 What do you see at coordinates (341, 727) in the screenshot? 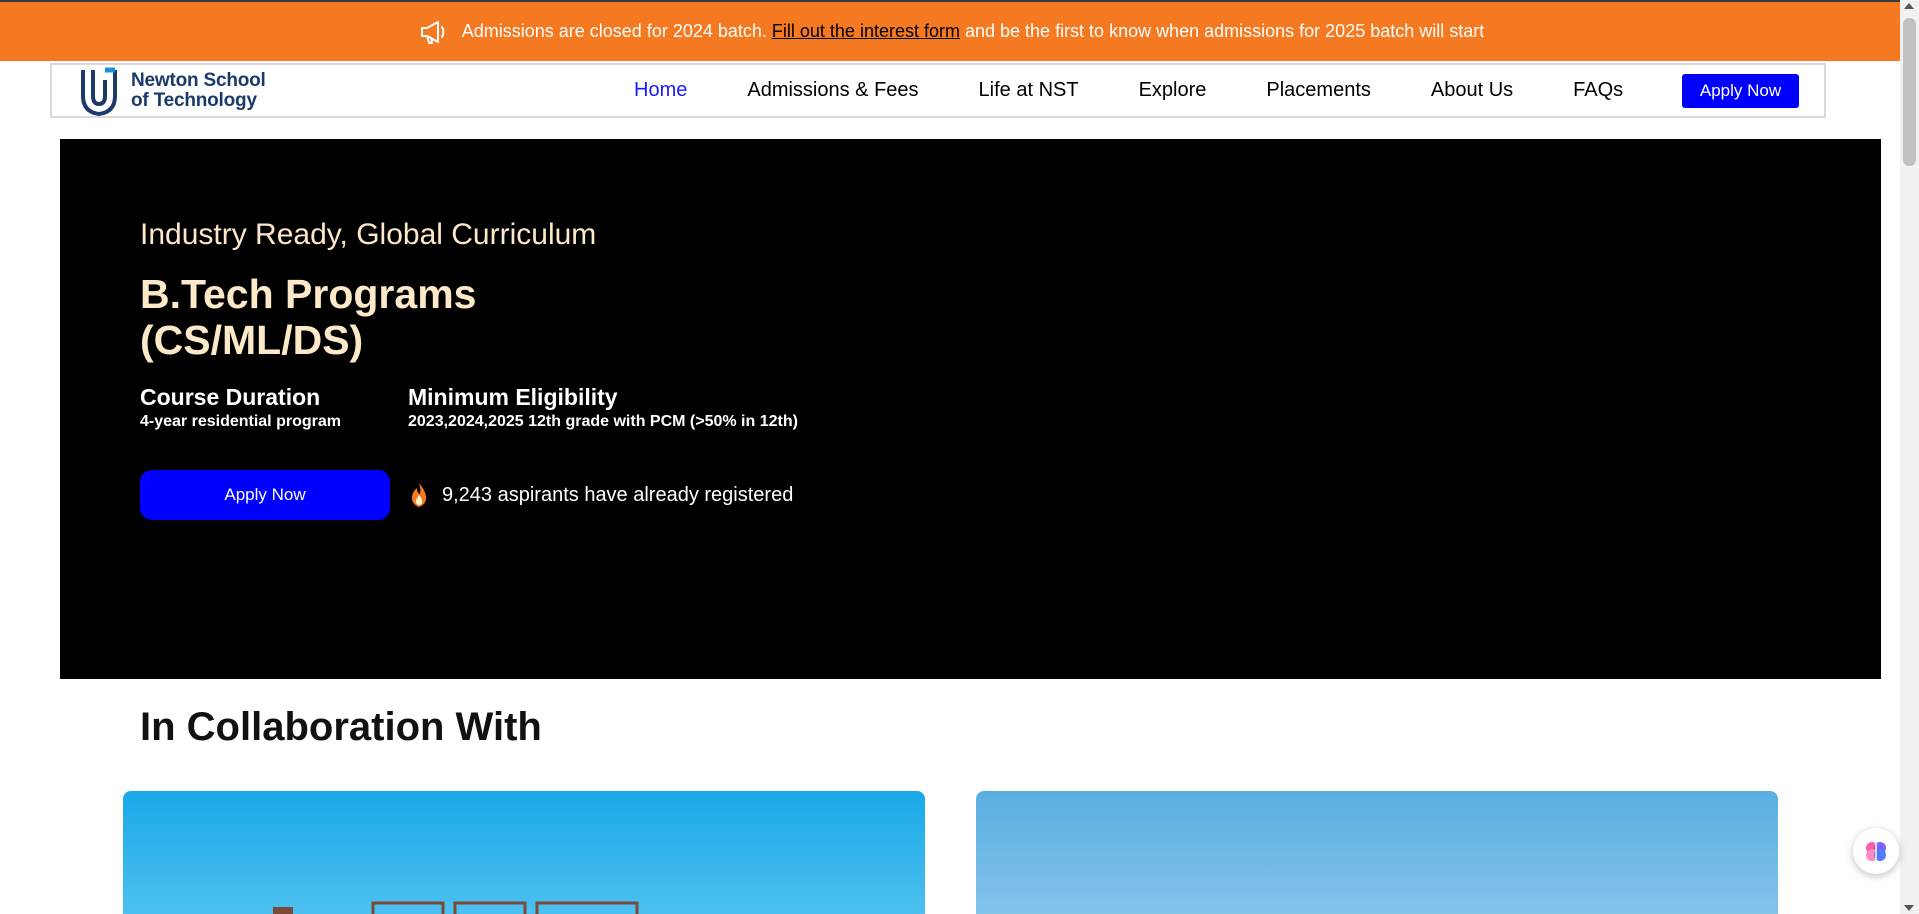
I see `collaboration-heading: In Collaboration With` at bounding box center [341, 727].